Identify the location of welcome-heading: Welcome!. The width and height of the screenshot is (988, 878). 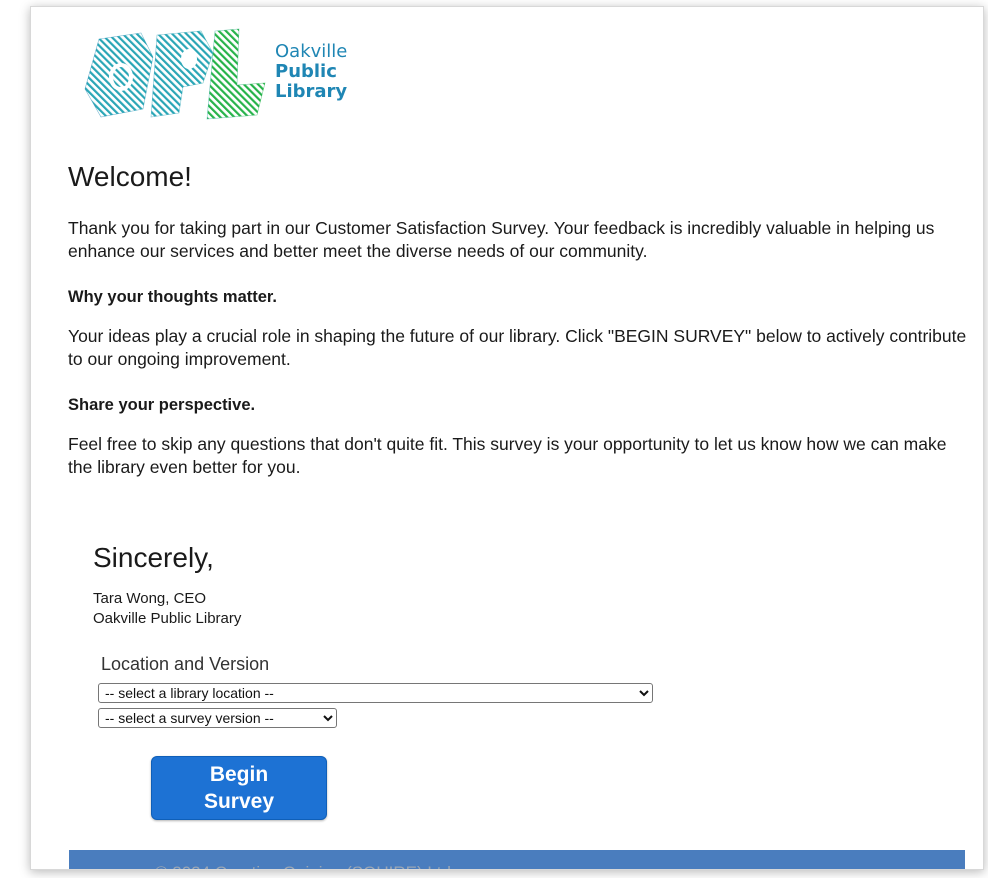
(130, 176).